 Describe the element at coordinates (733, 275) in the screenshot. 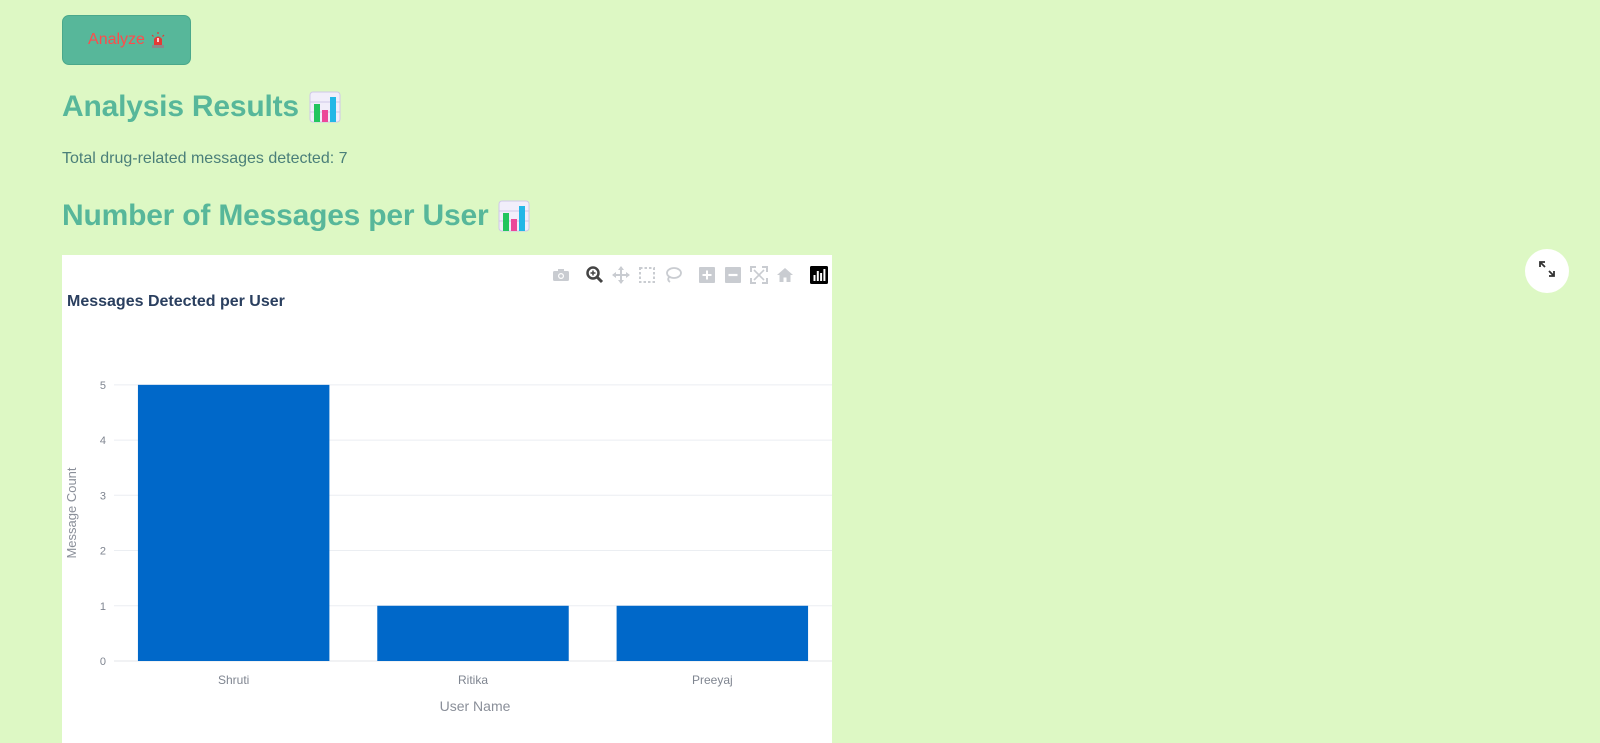

I see `zoom-out-icon` at that location.